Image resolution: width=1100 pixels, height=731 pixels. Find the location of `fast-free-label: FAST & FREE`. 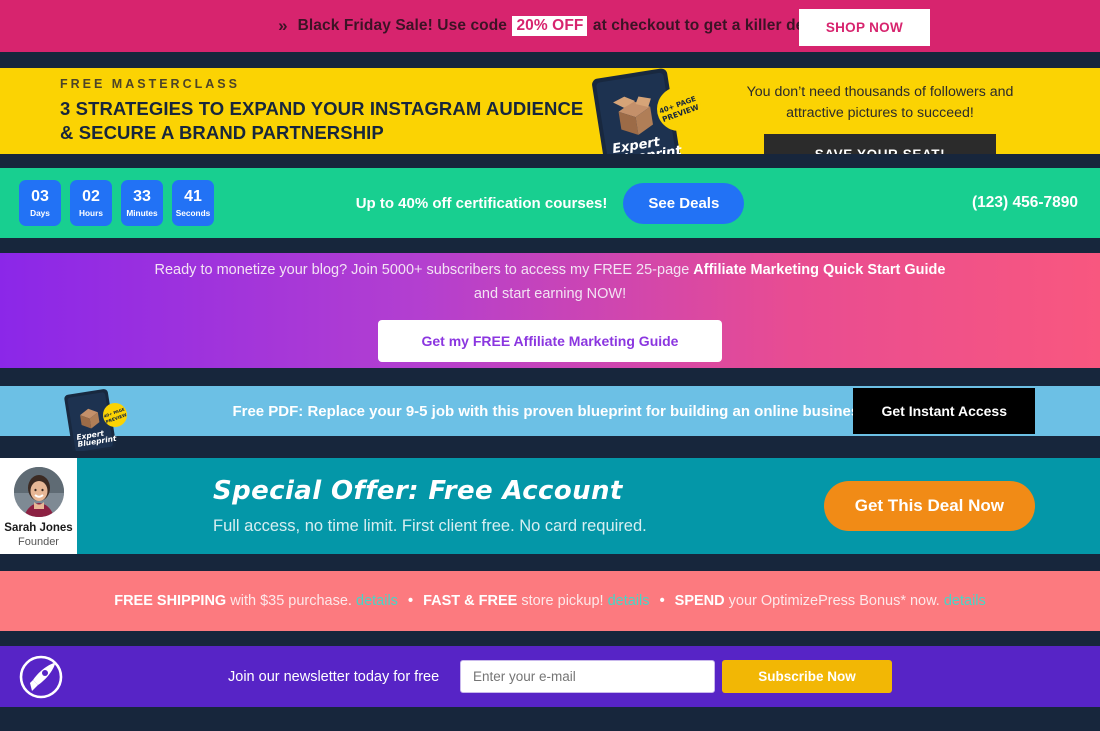

fast-free-label: FAST & FREE is located at coordinates (470, 601).